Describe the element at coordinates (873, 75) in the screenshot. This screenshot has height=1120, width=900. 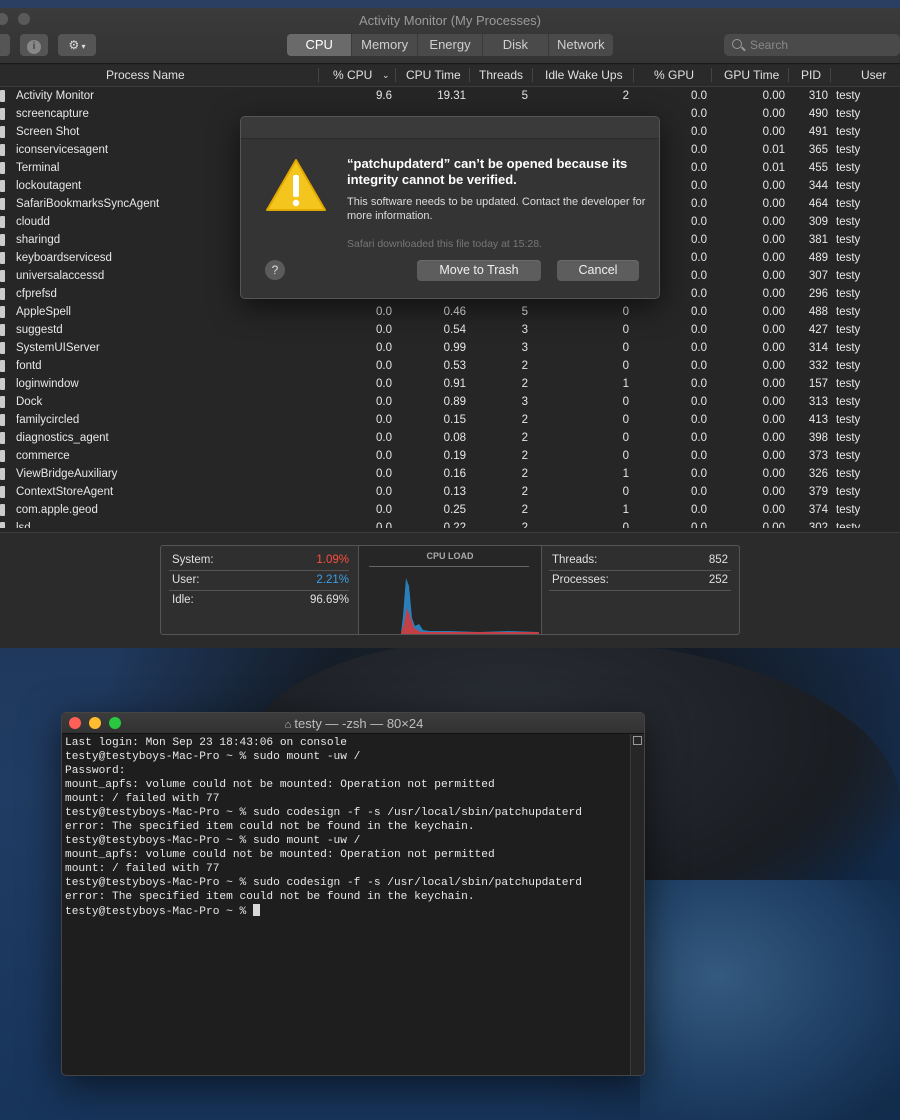
I see `column-user: User` at that location.